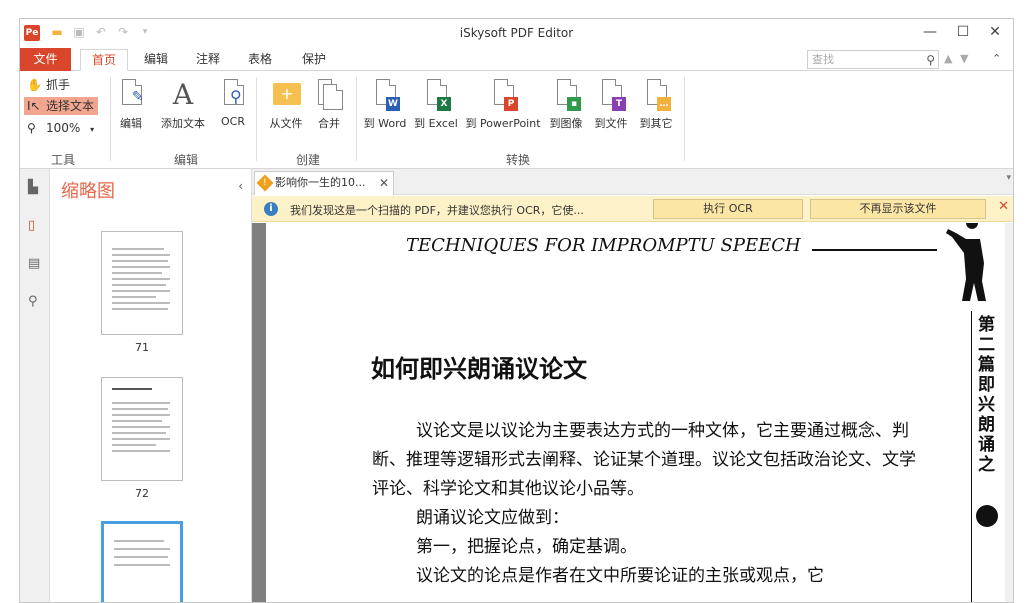 The width and height of the screenshot is (1033, 603). Describe the element at coordinates (656, 123) in the screenshot. I see `to-other-label: 到其它` at that location.